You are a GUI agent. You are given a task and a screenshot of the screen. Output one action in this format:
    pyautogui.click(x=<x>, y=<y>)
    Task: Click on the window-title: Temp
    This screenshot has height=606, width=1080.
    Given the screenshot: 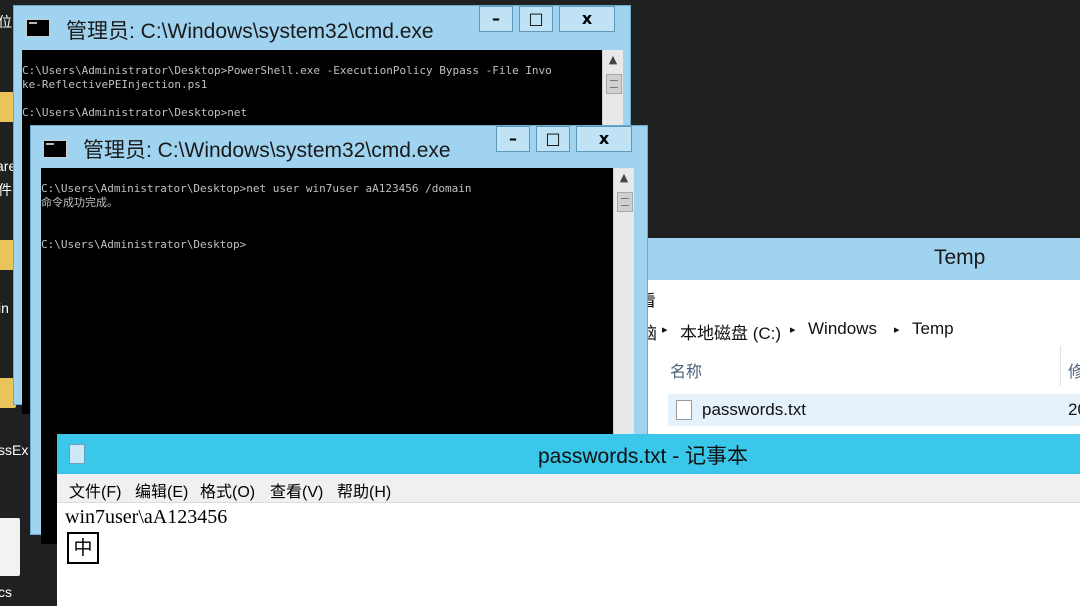 What is the action you would take?
    pyautogui.click(x=960, y=257)
    